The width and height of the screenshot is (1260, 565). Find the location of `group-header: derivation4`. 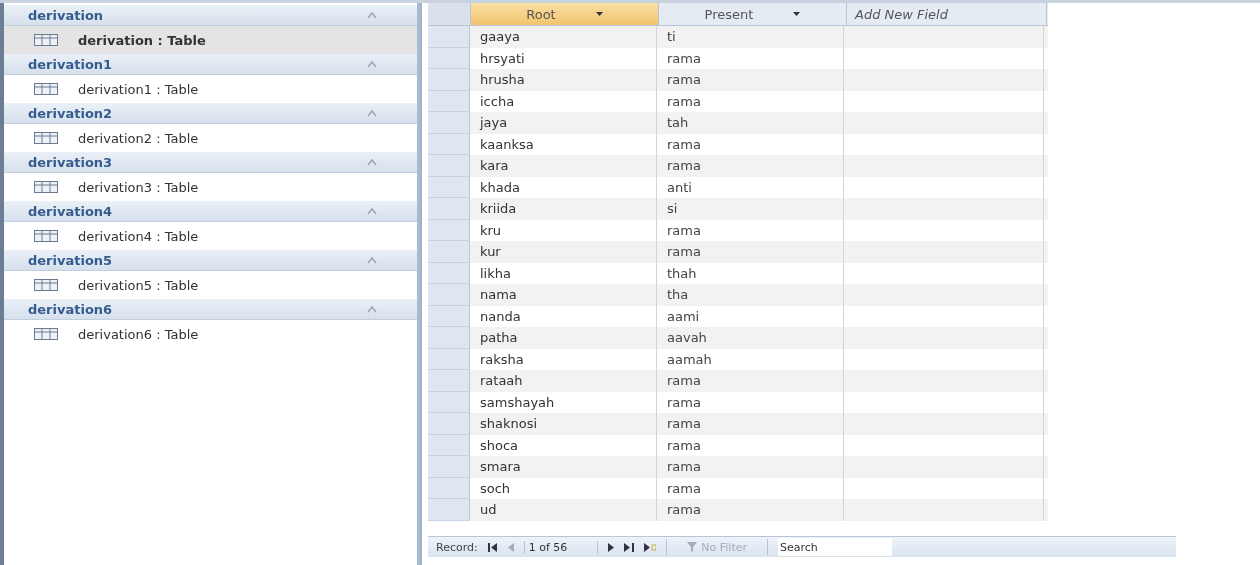

group-header: derivation4 is located at coordinates (210, 211).